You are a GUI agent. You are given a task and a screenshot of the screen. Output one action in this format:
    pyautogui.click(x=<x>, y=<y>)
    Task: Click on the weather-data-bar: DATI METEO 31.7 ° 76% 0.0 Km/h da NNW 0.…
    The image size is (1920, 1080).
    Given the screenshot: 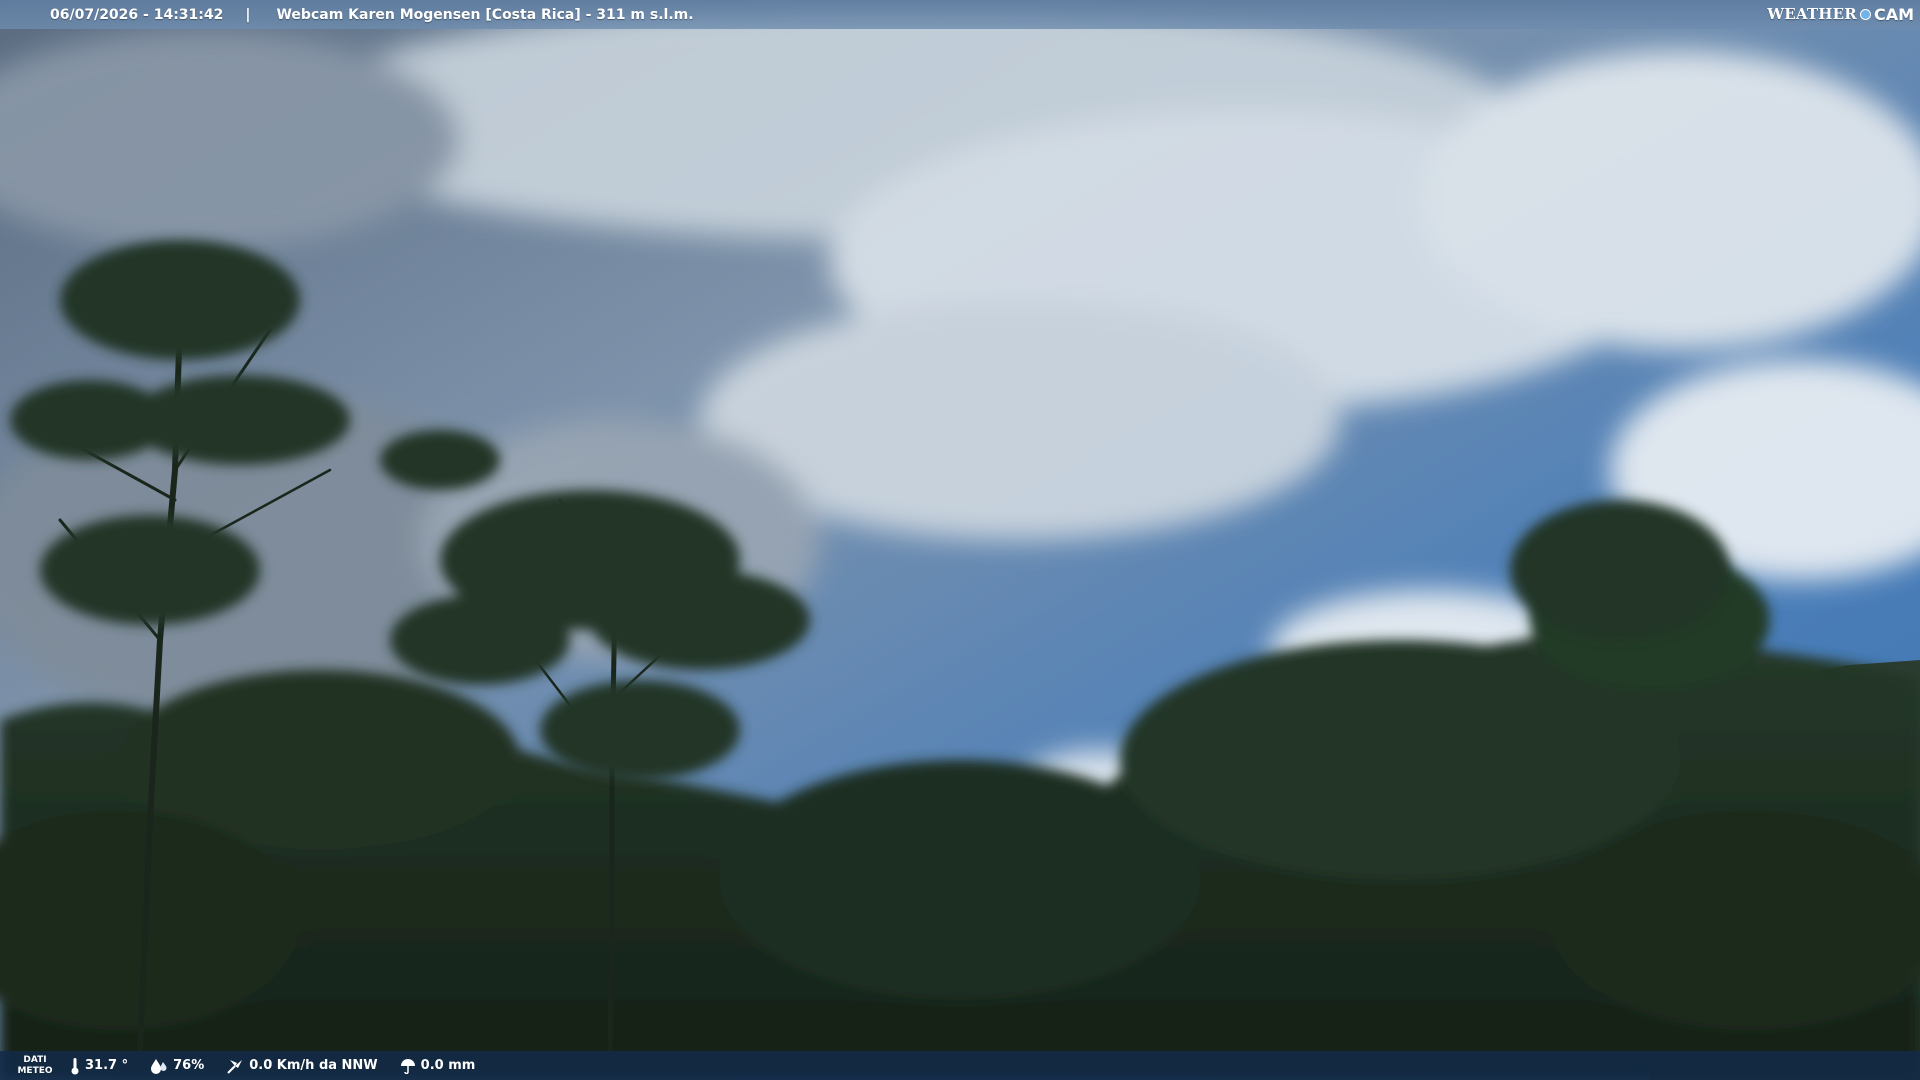 What is the action you would take?
    pyautogui.click(x=960, y=1065)
    